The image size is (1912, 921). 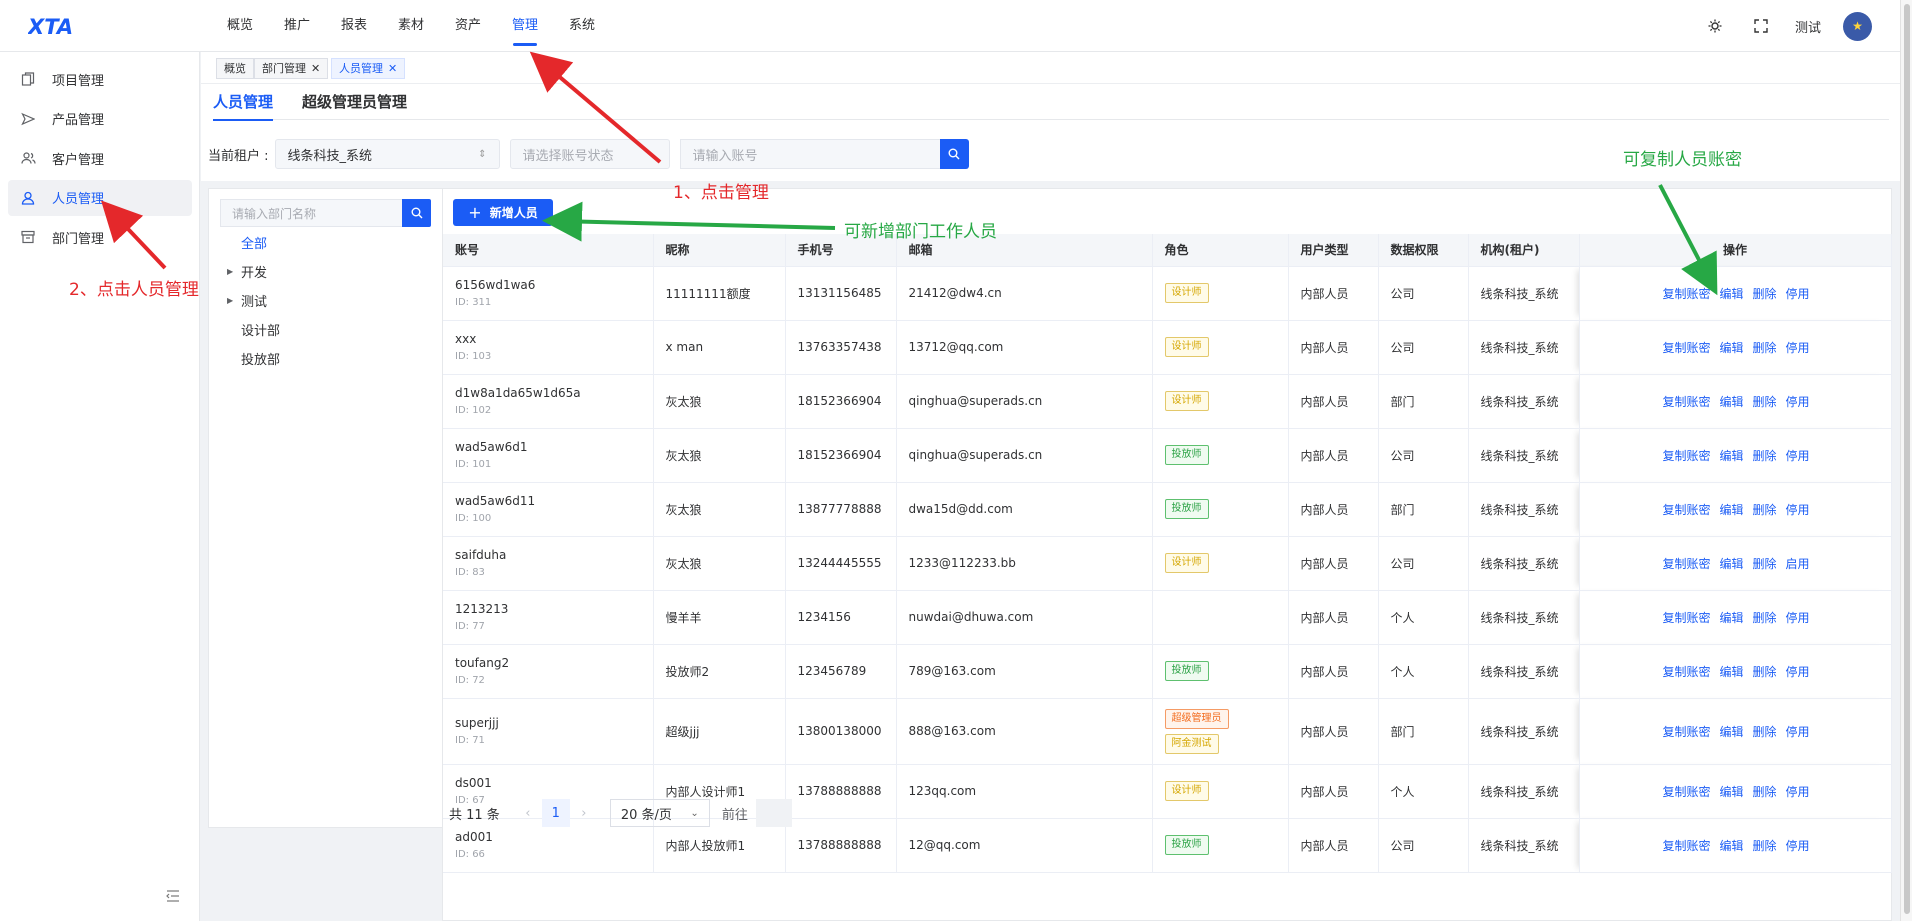 I want to click on top-nav-item: 概览, so click(x=255, y=26).